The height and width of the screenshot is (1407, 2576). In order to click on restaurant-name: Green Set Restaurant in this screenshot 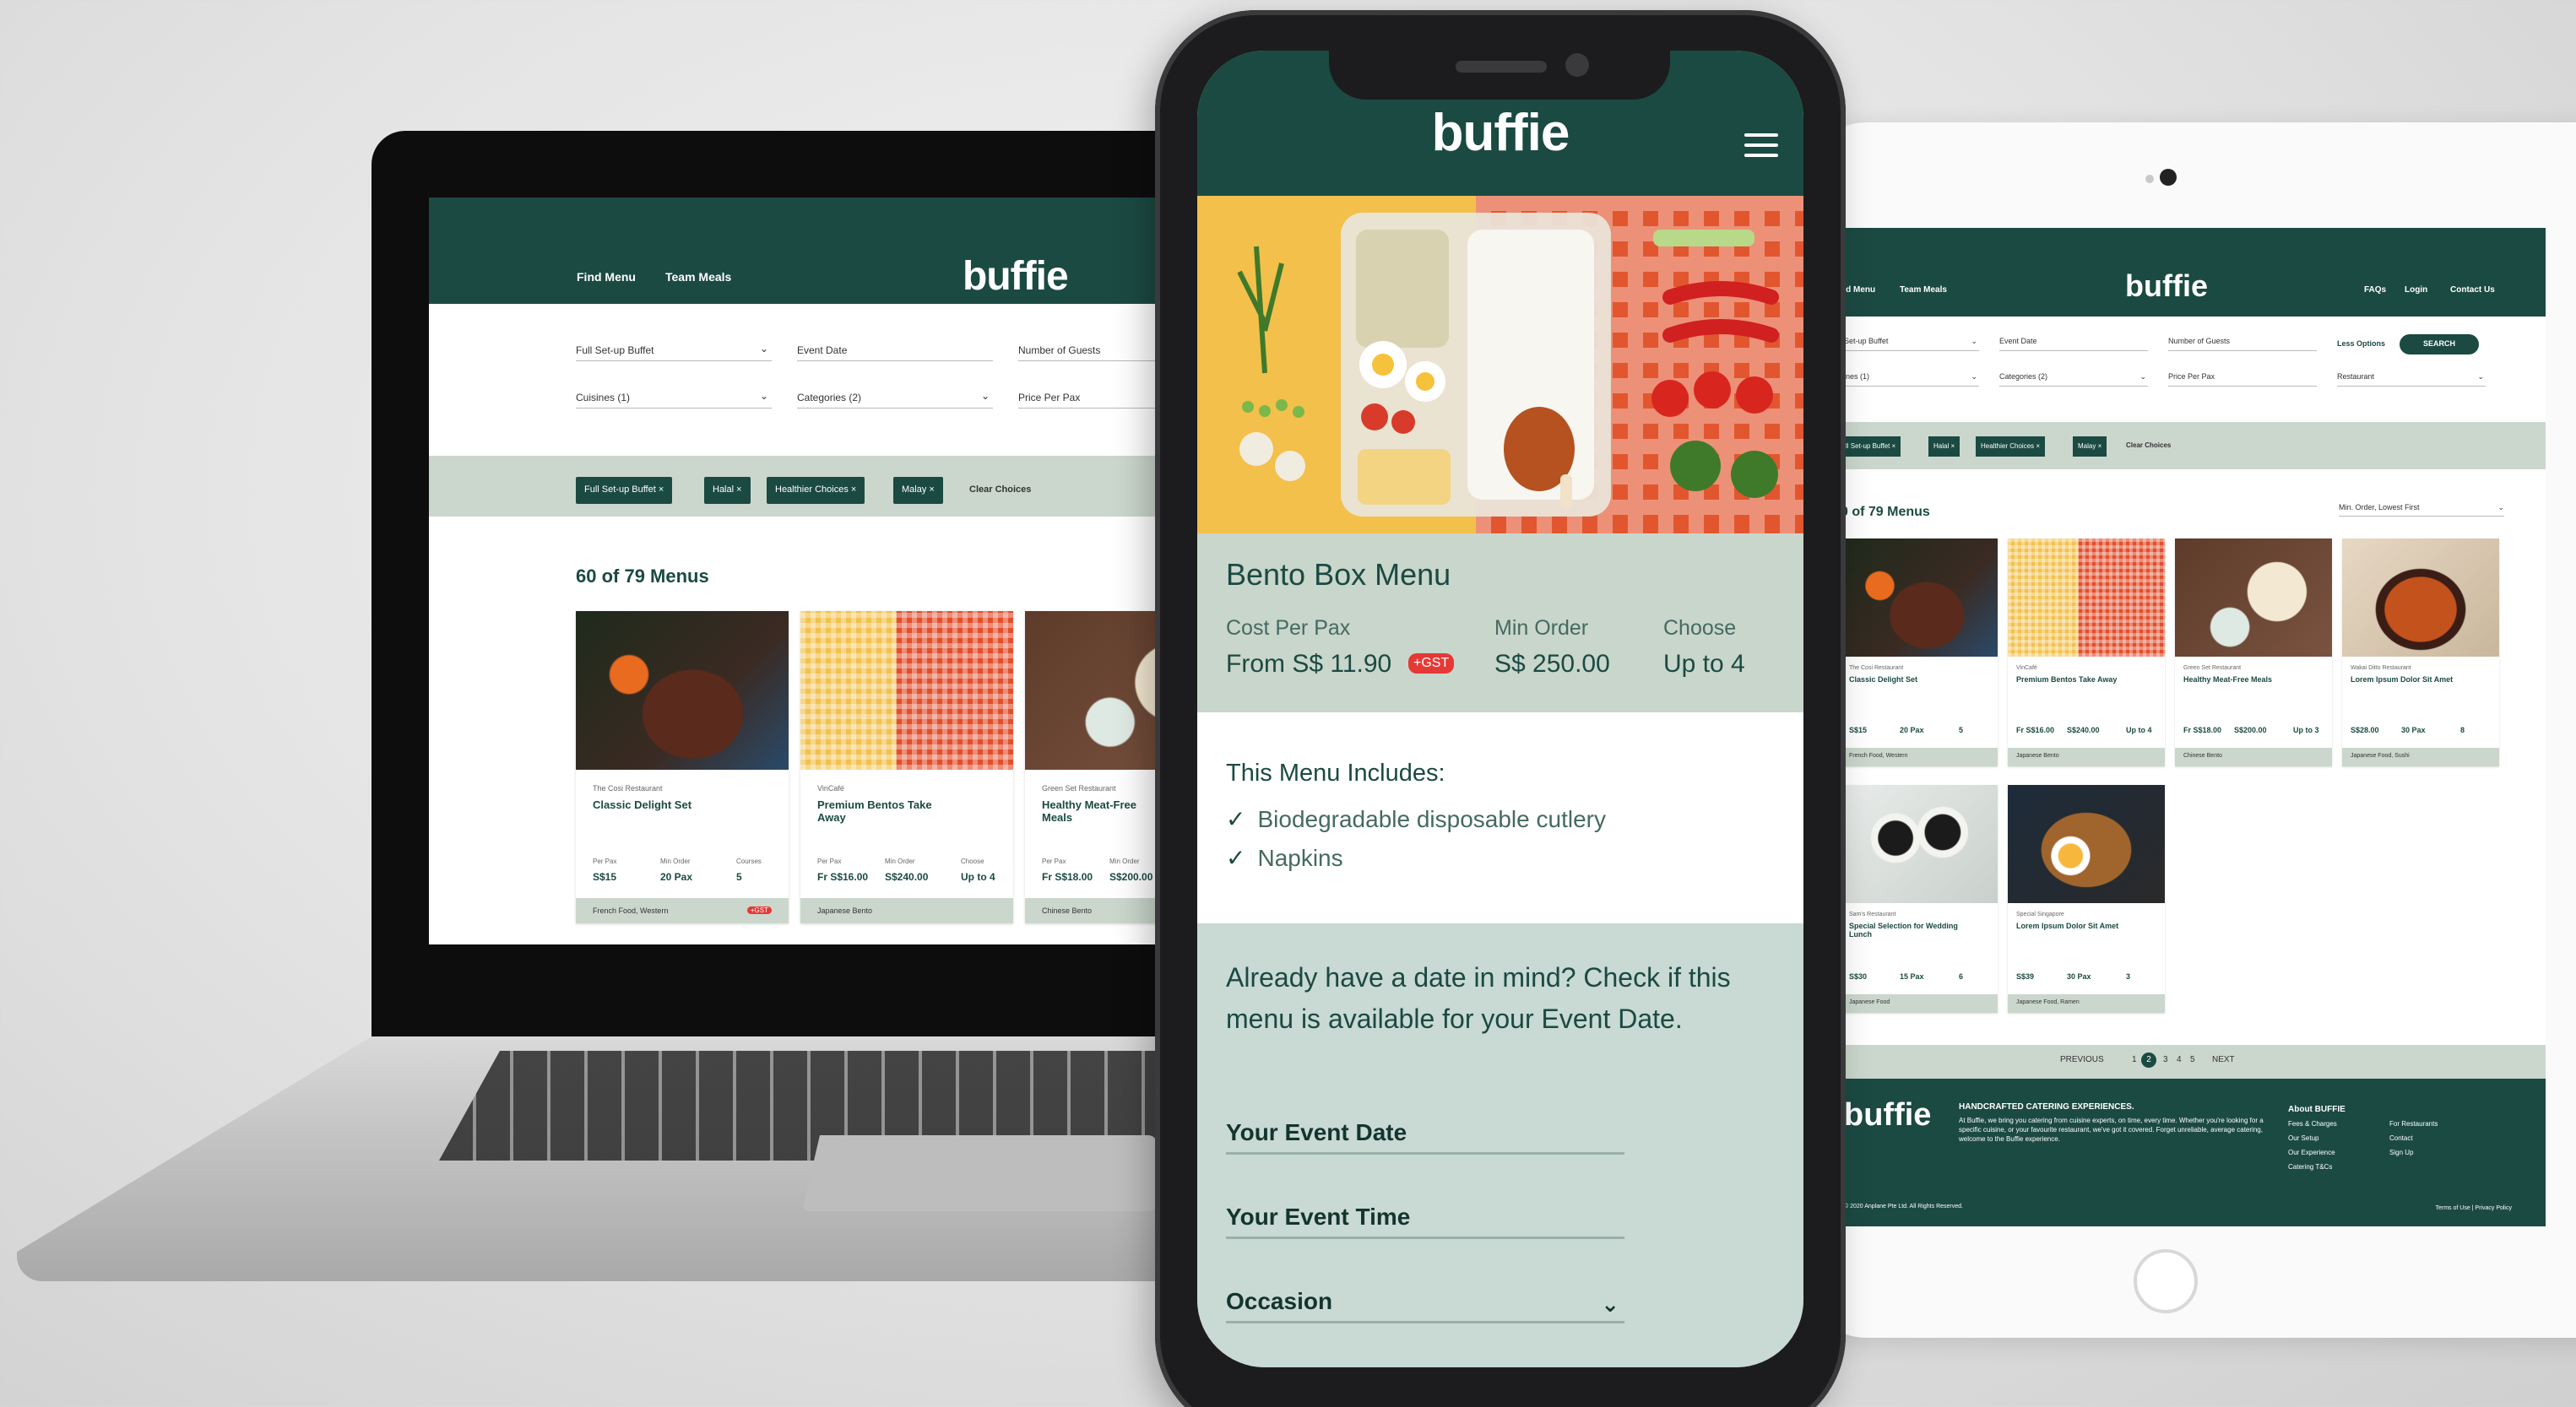, I will do `click(1079, 788)`.